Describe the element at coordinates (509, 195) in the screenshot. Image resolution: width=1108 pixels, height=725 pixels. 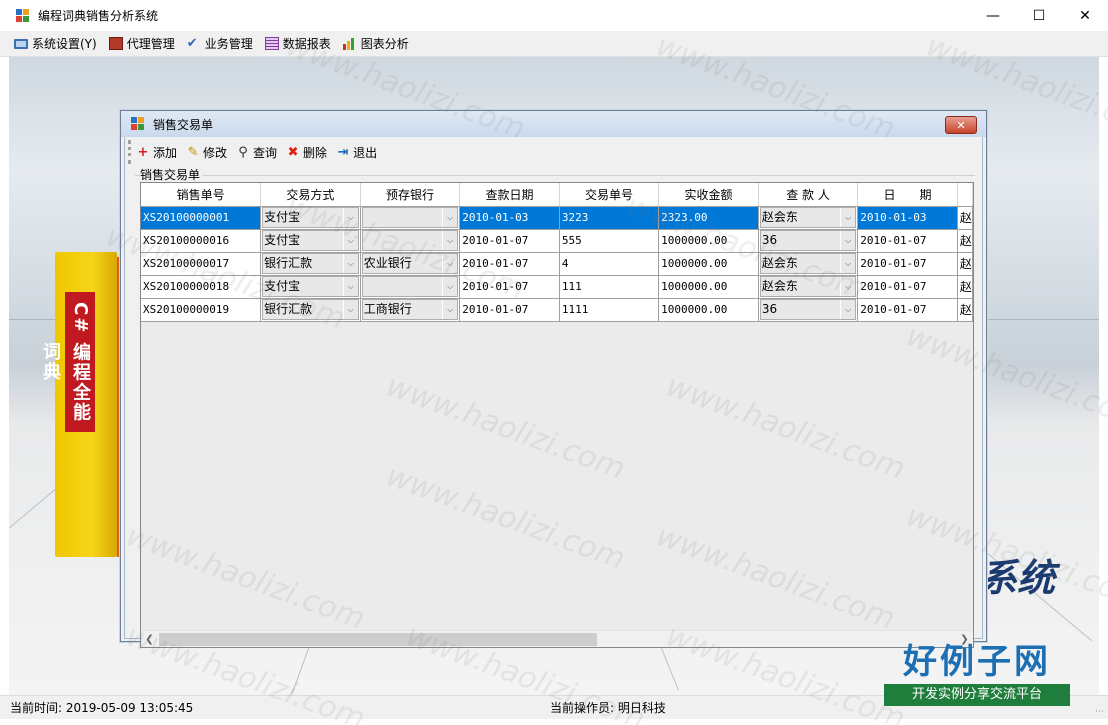
I see `column-header: 查款日期` at that location.